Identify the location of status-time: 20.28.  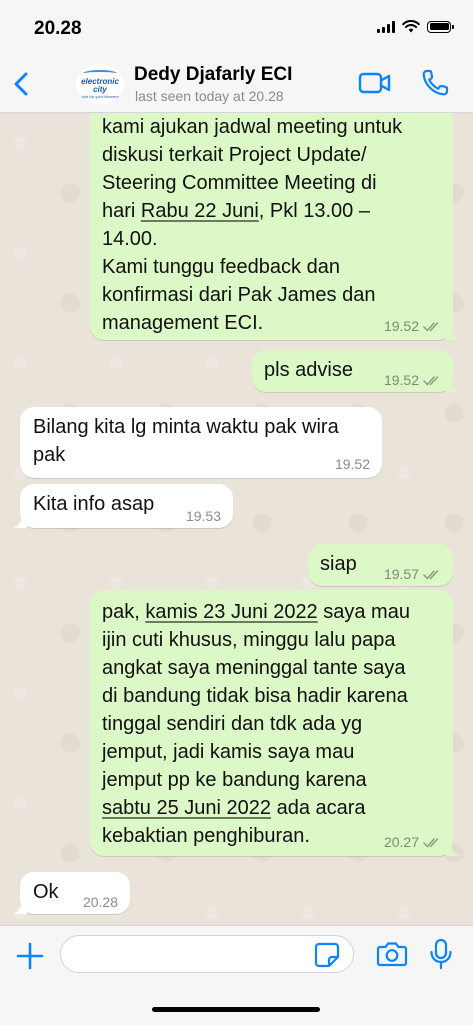
(58, 28).